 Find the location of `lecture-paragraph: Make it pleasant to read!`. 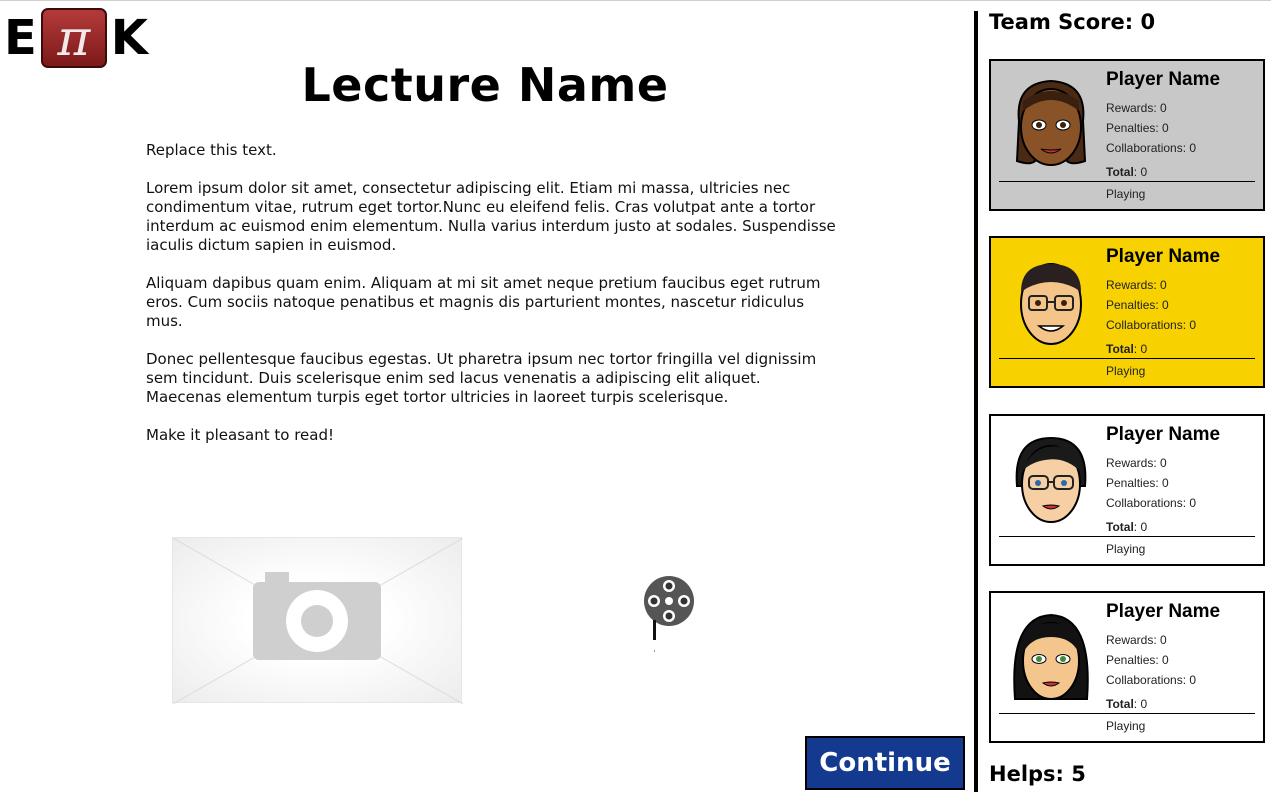

lecture-paragraph: Make it pleasant to read! is located at coordinates (240, 435).